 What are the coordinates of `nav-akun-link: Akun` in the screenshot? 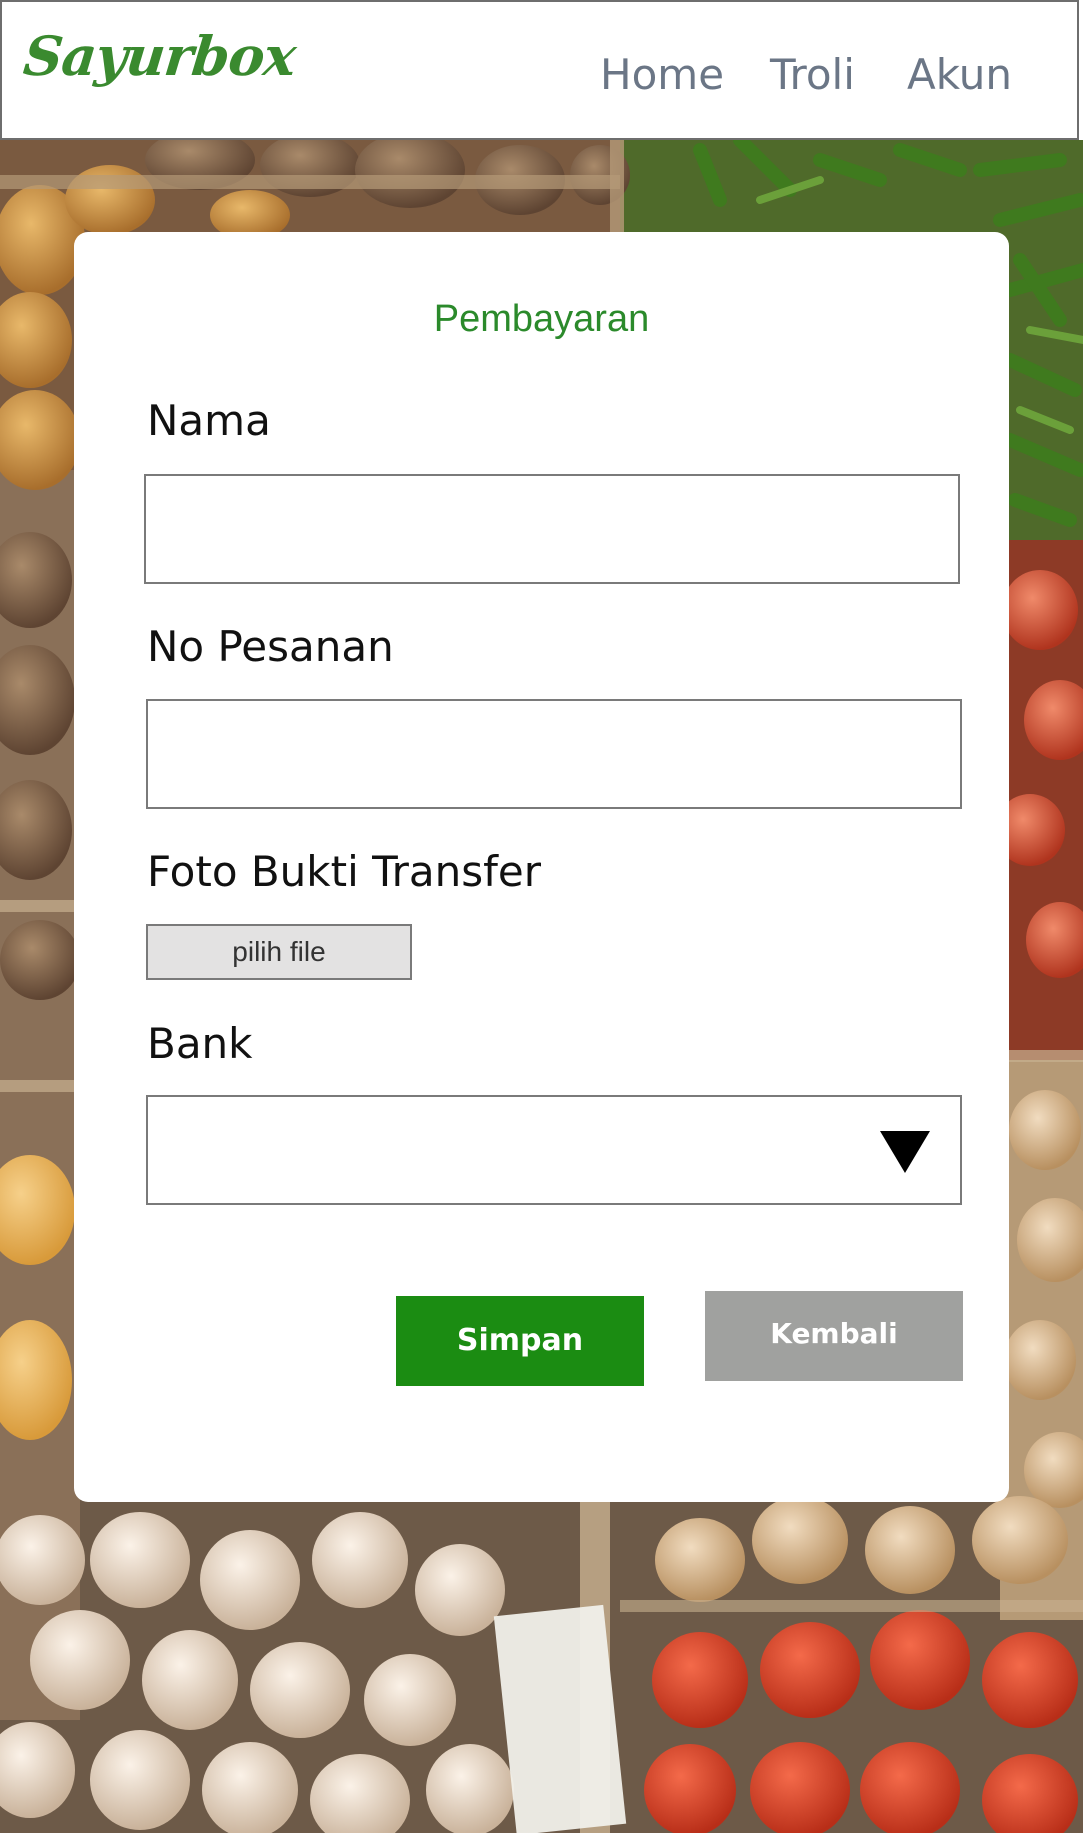 It's located at (959, 74).